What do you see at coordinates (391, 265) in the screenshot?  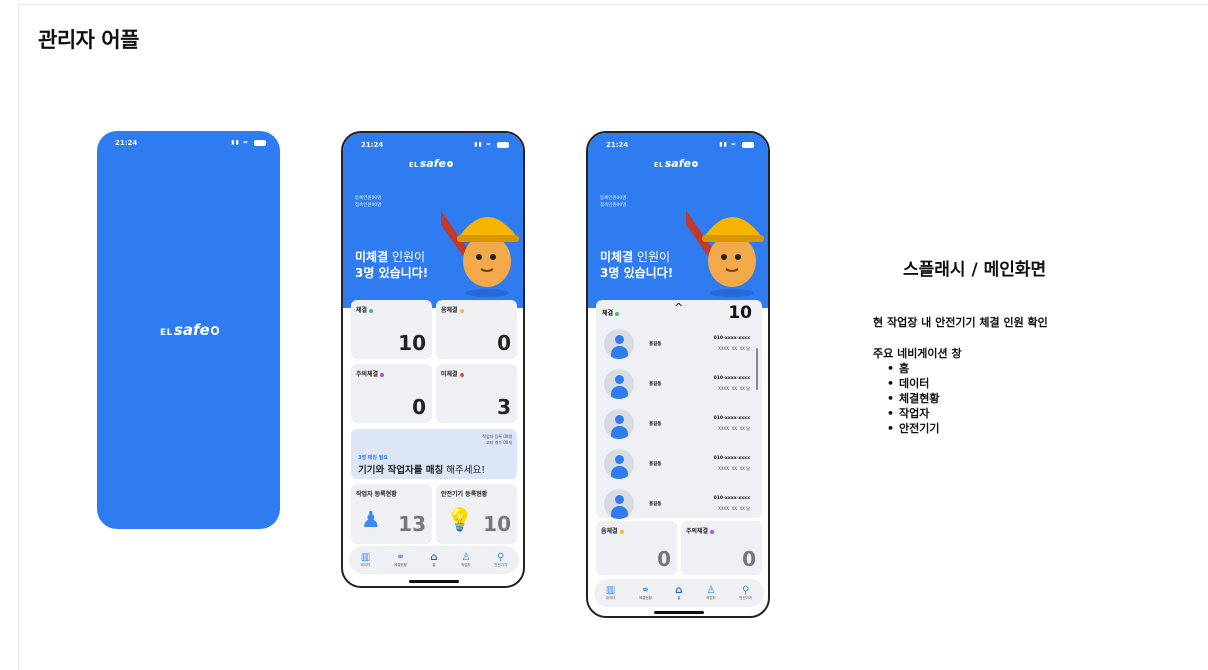 I see `headline: 미체결 인원이 3명 있습니다!` at bounding box center [391, 265].